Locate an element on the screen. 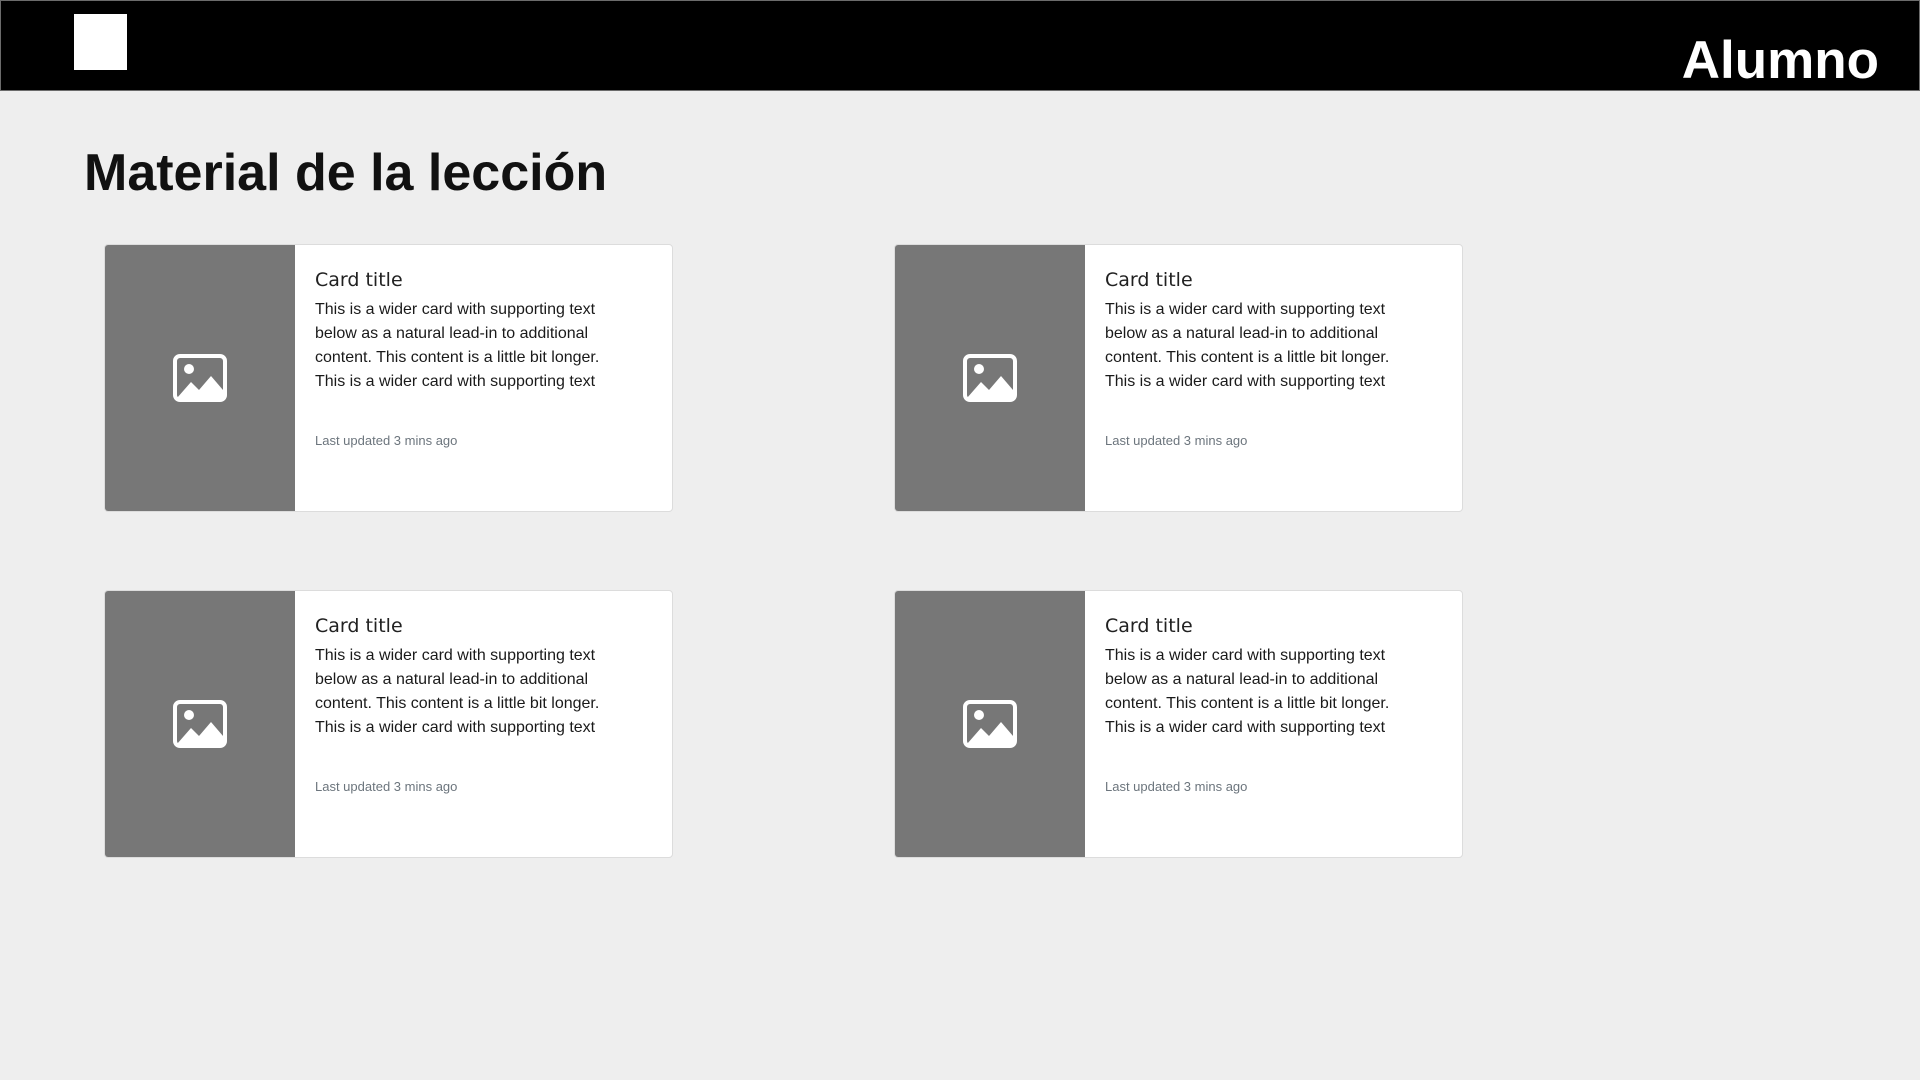  page-title: Material de la lección is located at coordinates (346, 173).